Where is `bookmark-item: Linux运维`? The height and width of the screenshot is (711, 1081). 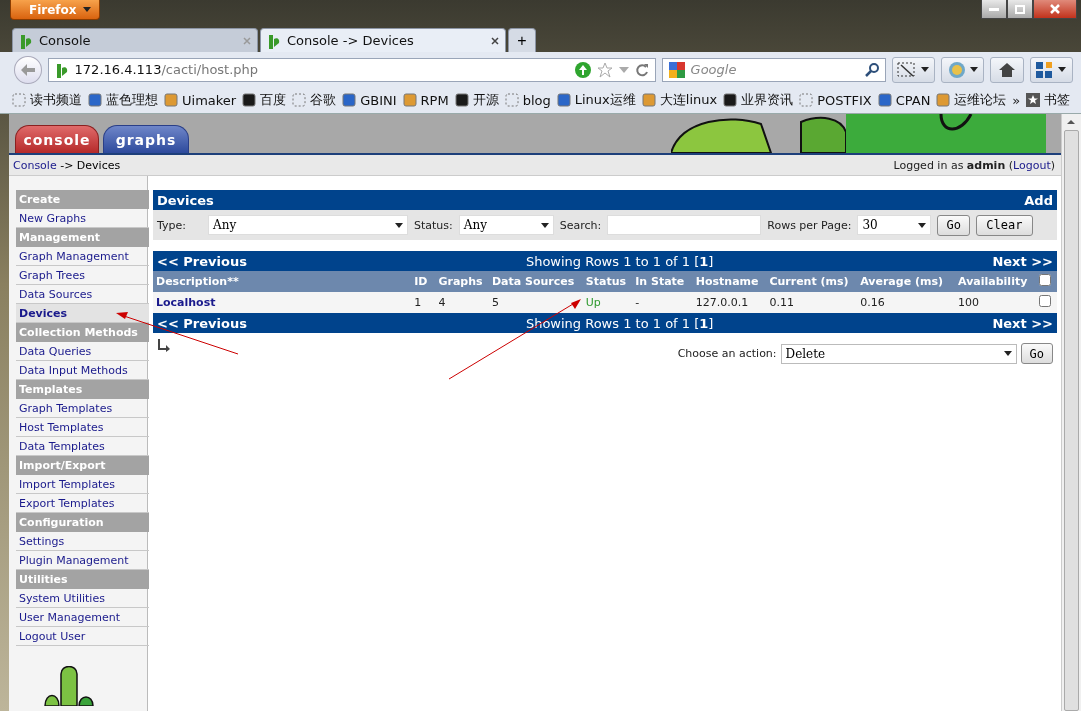 bookmark-item: Linux运维 is located at coordinates (596, 100).